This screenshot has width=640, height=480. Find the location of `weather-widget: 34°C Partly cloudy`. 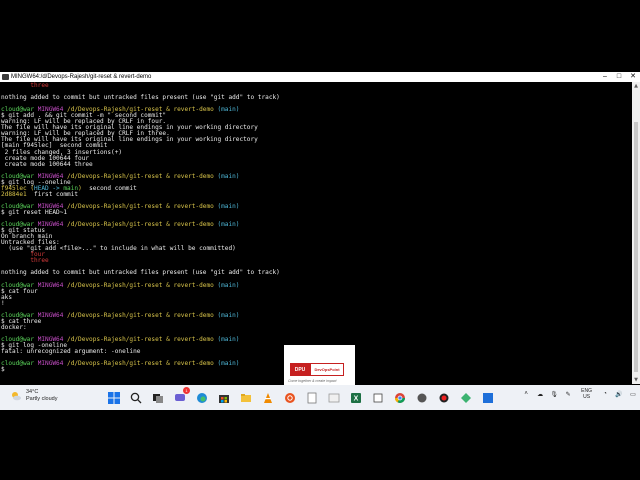

weather-widget: 34°C Partly cloudy is located at coordinates (34, 396).